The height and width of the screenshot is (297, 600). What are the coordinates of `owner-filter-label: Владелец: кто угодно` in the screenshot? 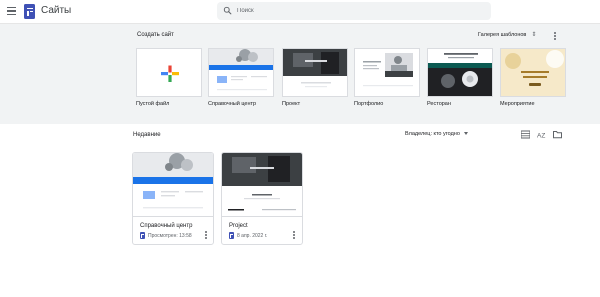 It's located at (432, 134).